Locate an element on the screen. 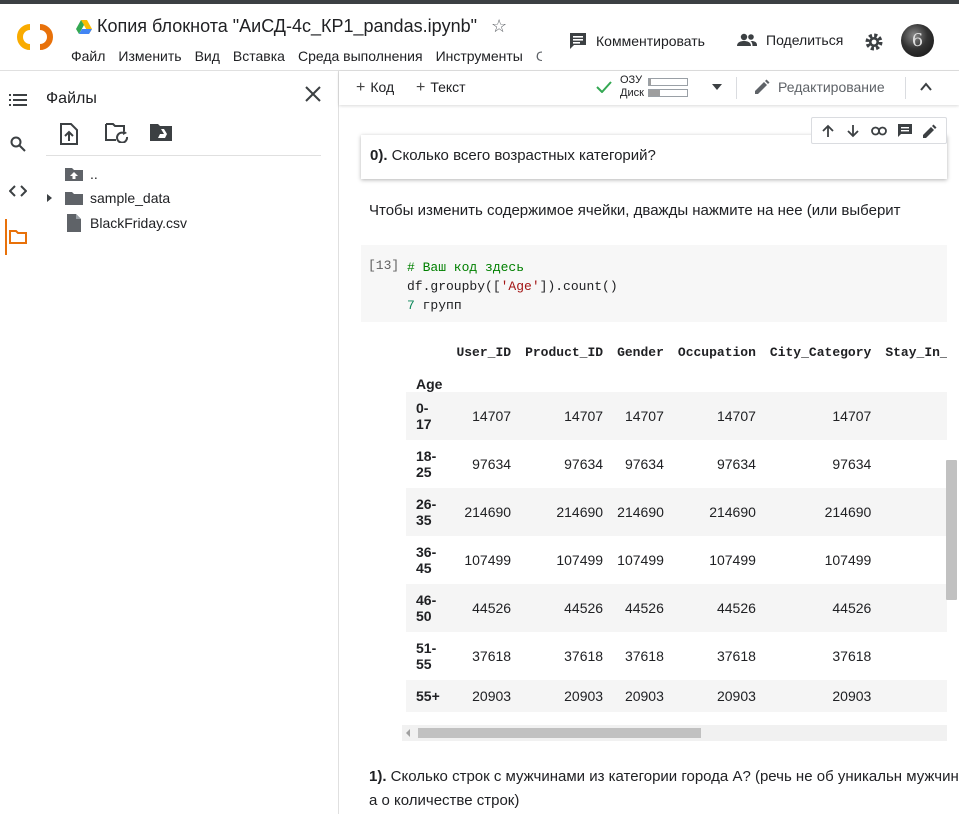  ram-bar-fill is located at coordinates (649, 81).